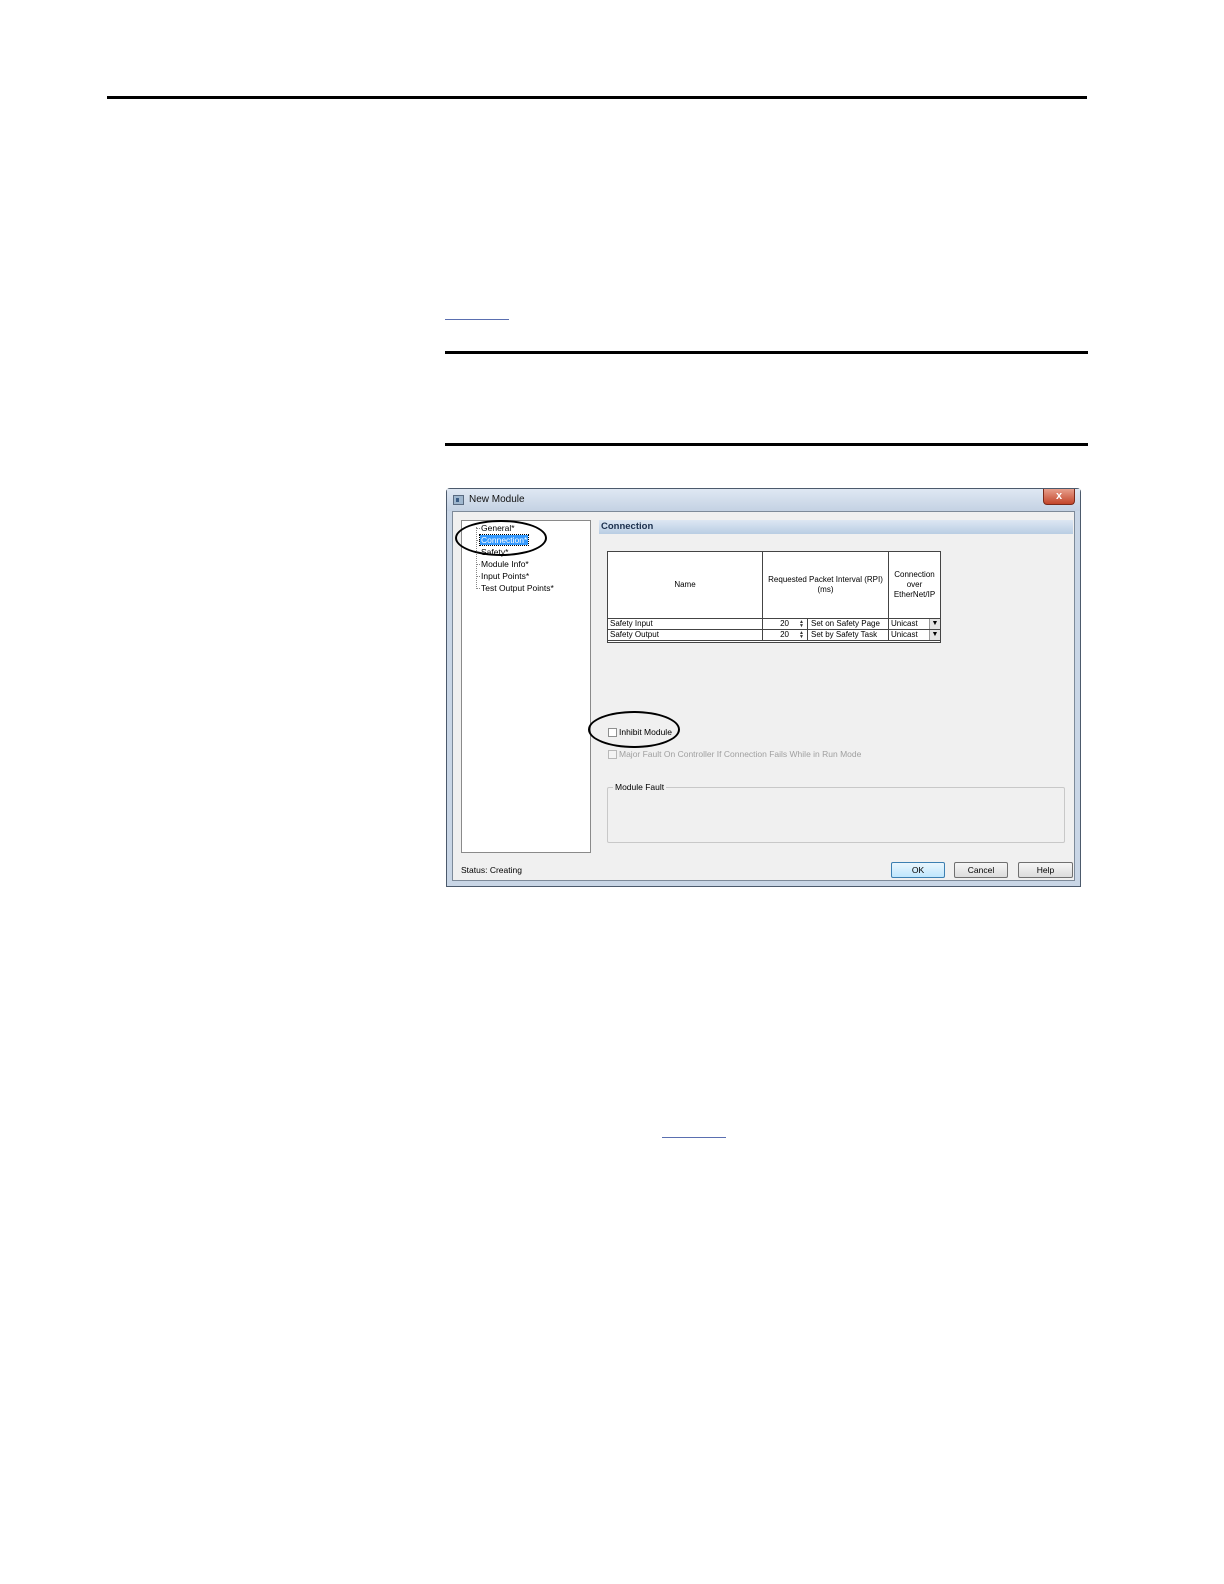  What do you see at coordinates (836, 815) in the screenshot?
I see `module-fault-group` at bounding box center [836, 815].